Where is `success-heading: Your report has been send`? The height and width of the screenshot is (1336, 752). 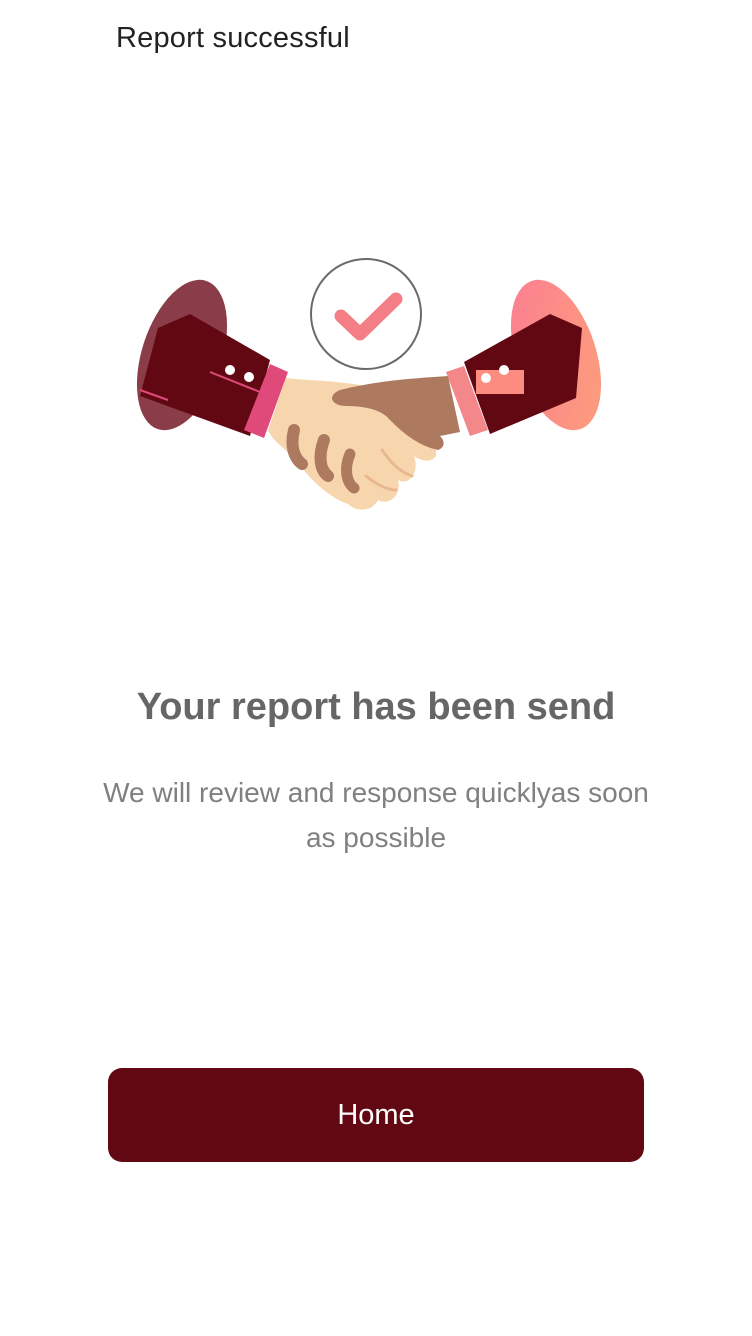
success-heading: Your report has been send is located at coordinates (376, 707).